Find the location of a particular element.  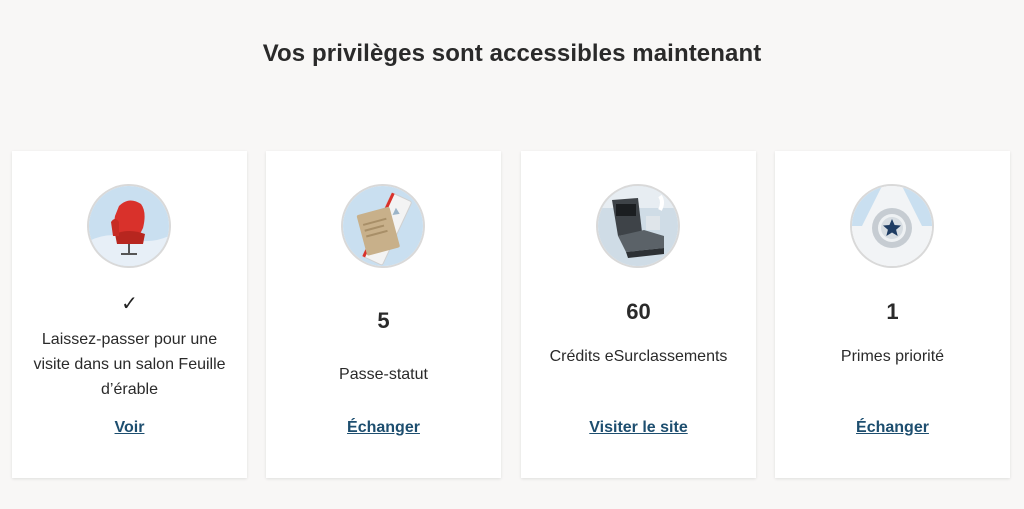

card-description: Passe-statut is located at coordinates (383, 374).